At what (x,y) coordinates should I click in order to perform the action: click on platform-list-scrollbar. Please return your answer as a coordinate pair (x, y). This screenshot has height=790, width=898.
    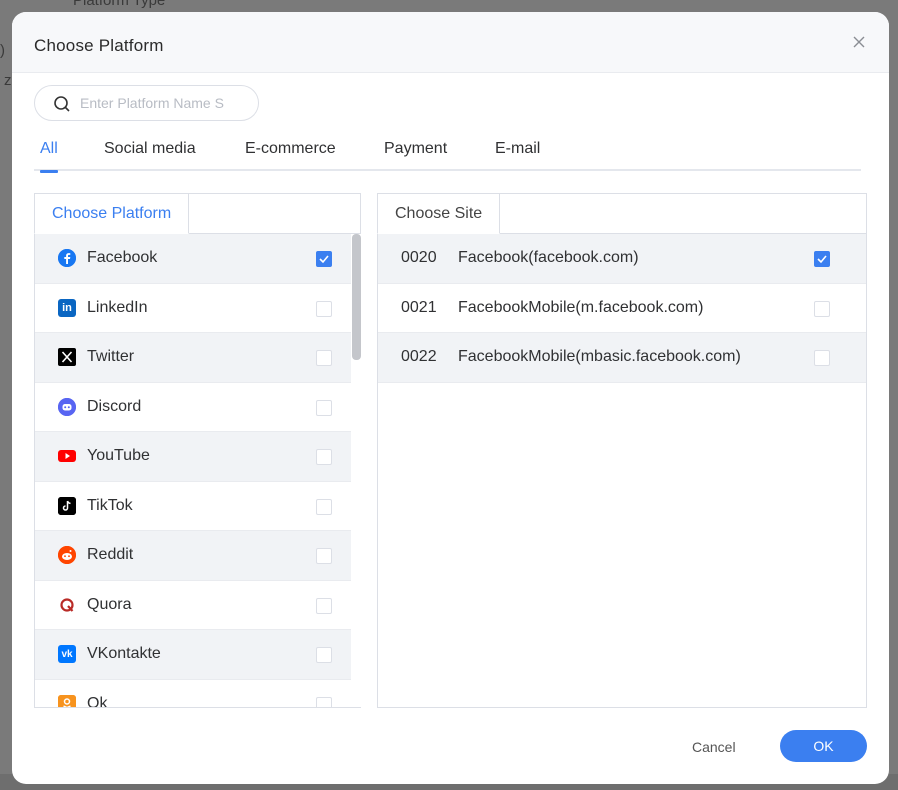
    Looking at the image, I should click on (356, 470).